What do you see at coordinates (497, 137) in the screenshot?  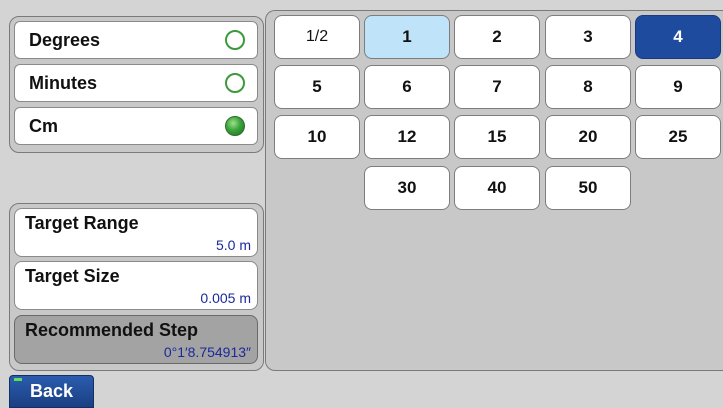 I see `step-button-15: 15` at bounding box center [497, 137].